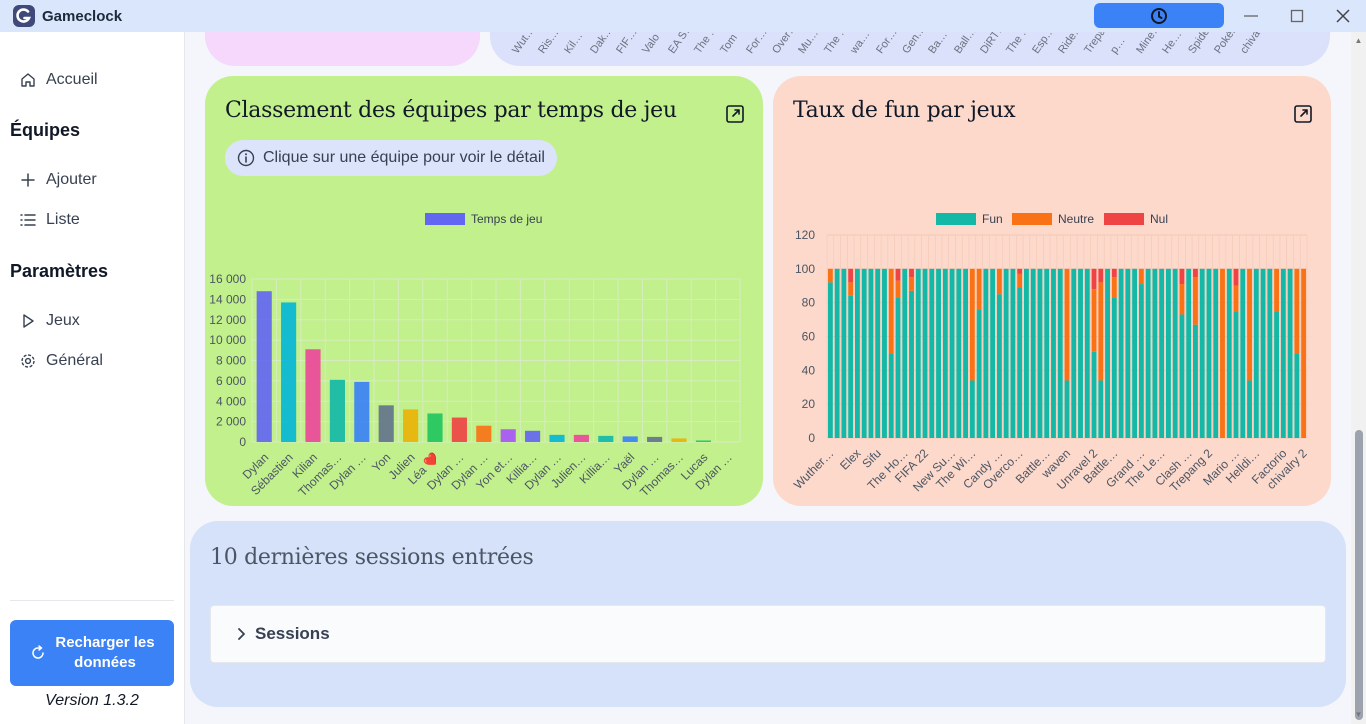 The image size is (1366, 724). I want to click on scroll-up-icon: ▲, so click(1358, 40).